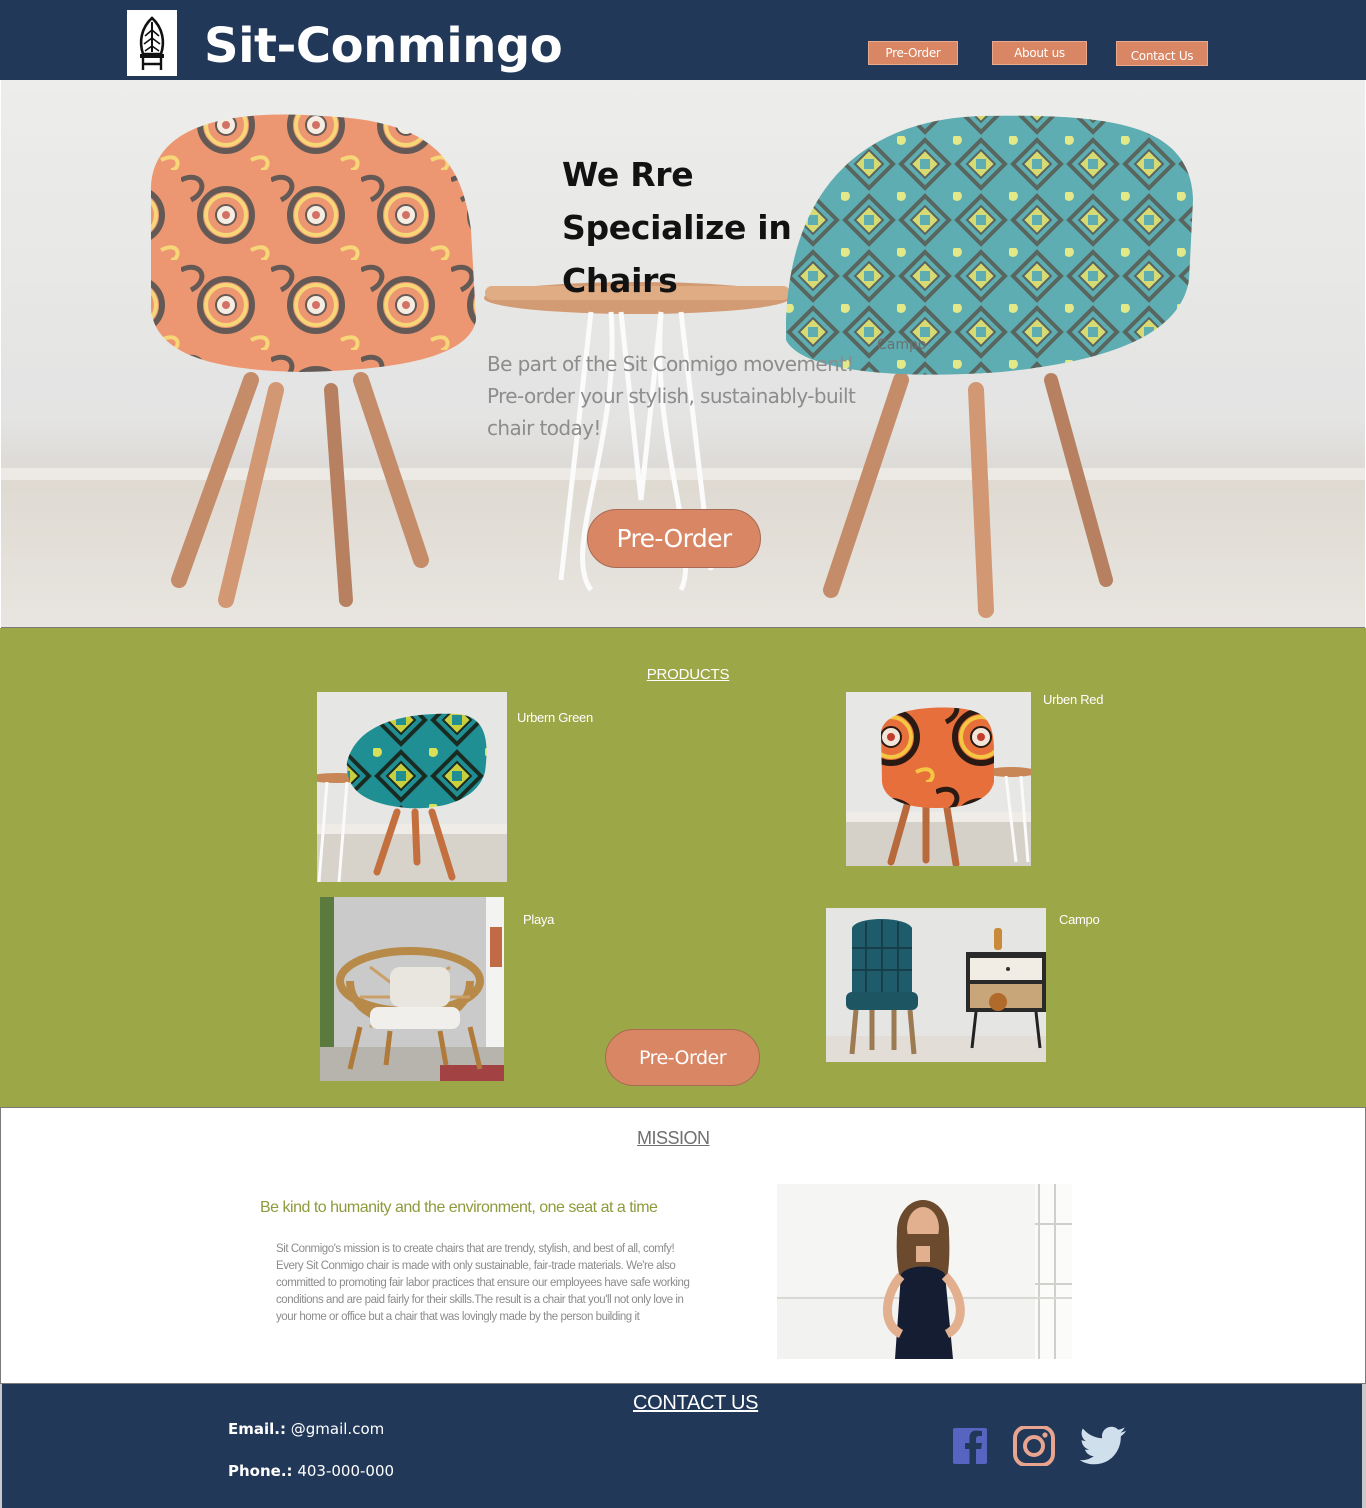  What do you see at coordinates (345, 1471) in the screenshot?
I see `phone-value: 403-000-000` at bounding box center [345, 1471].